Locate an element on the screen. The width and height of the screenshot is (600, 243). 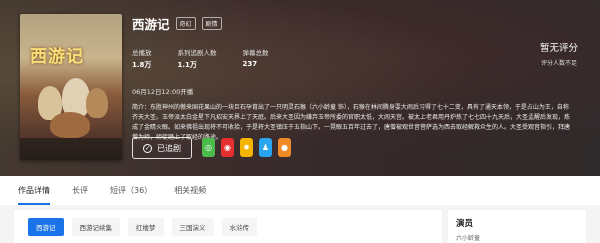
stat-value: 1.1万 is located at coordinates (187, 65).